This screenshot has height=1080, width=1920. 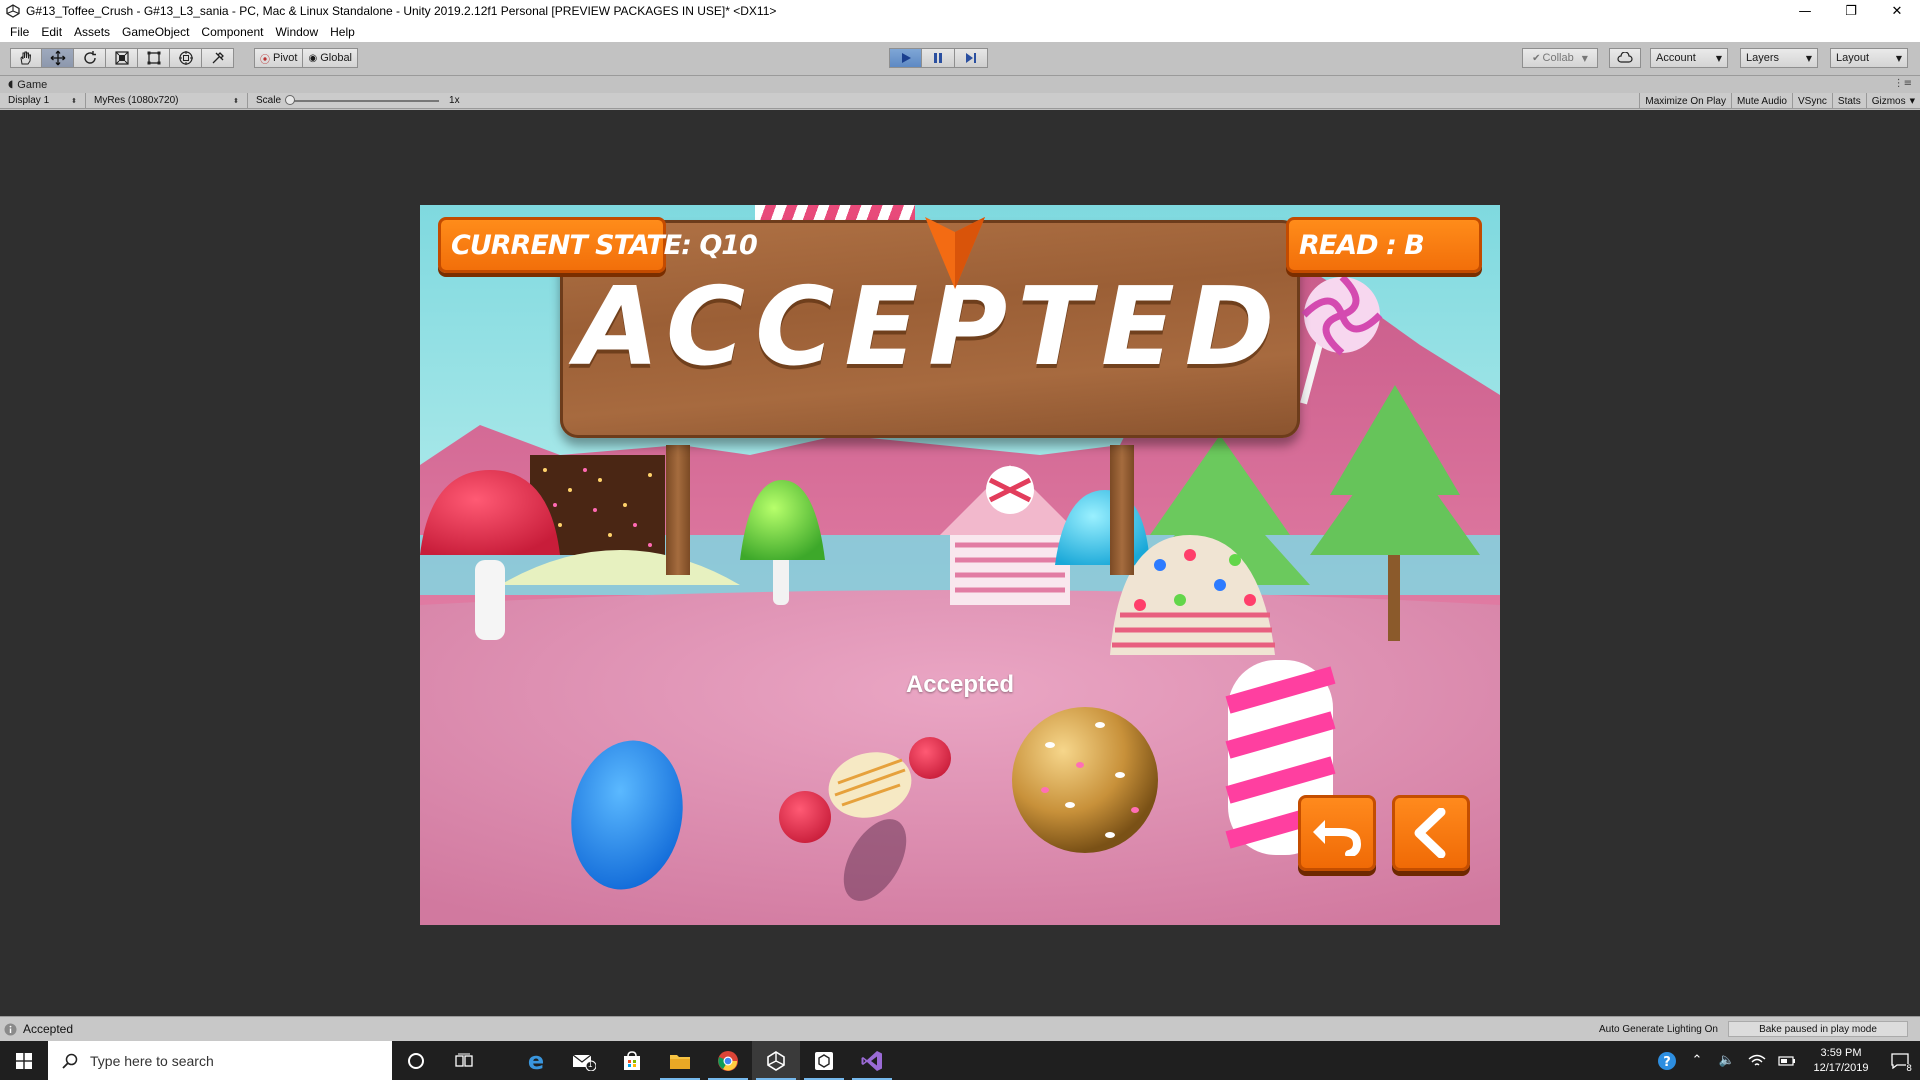 What do you see at coordinates (1900, 1060) in the screenshot?
I see `action-center-button: 8` at bounding box center [1900, 1060].